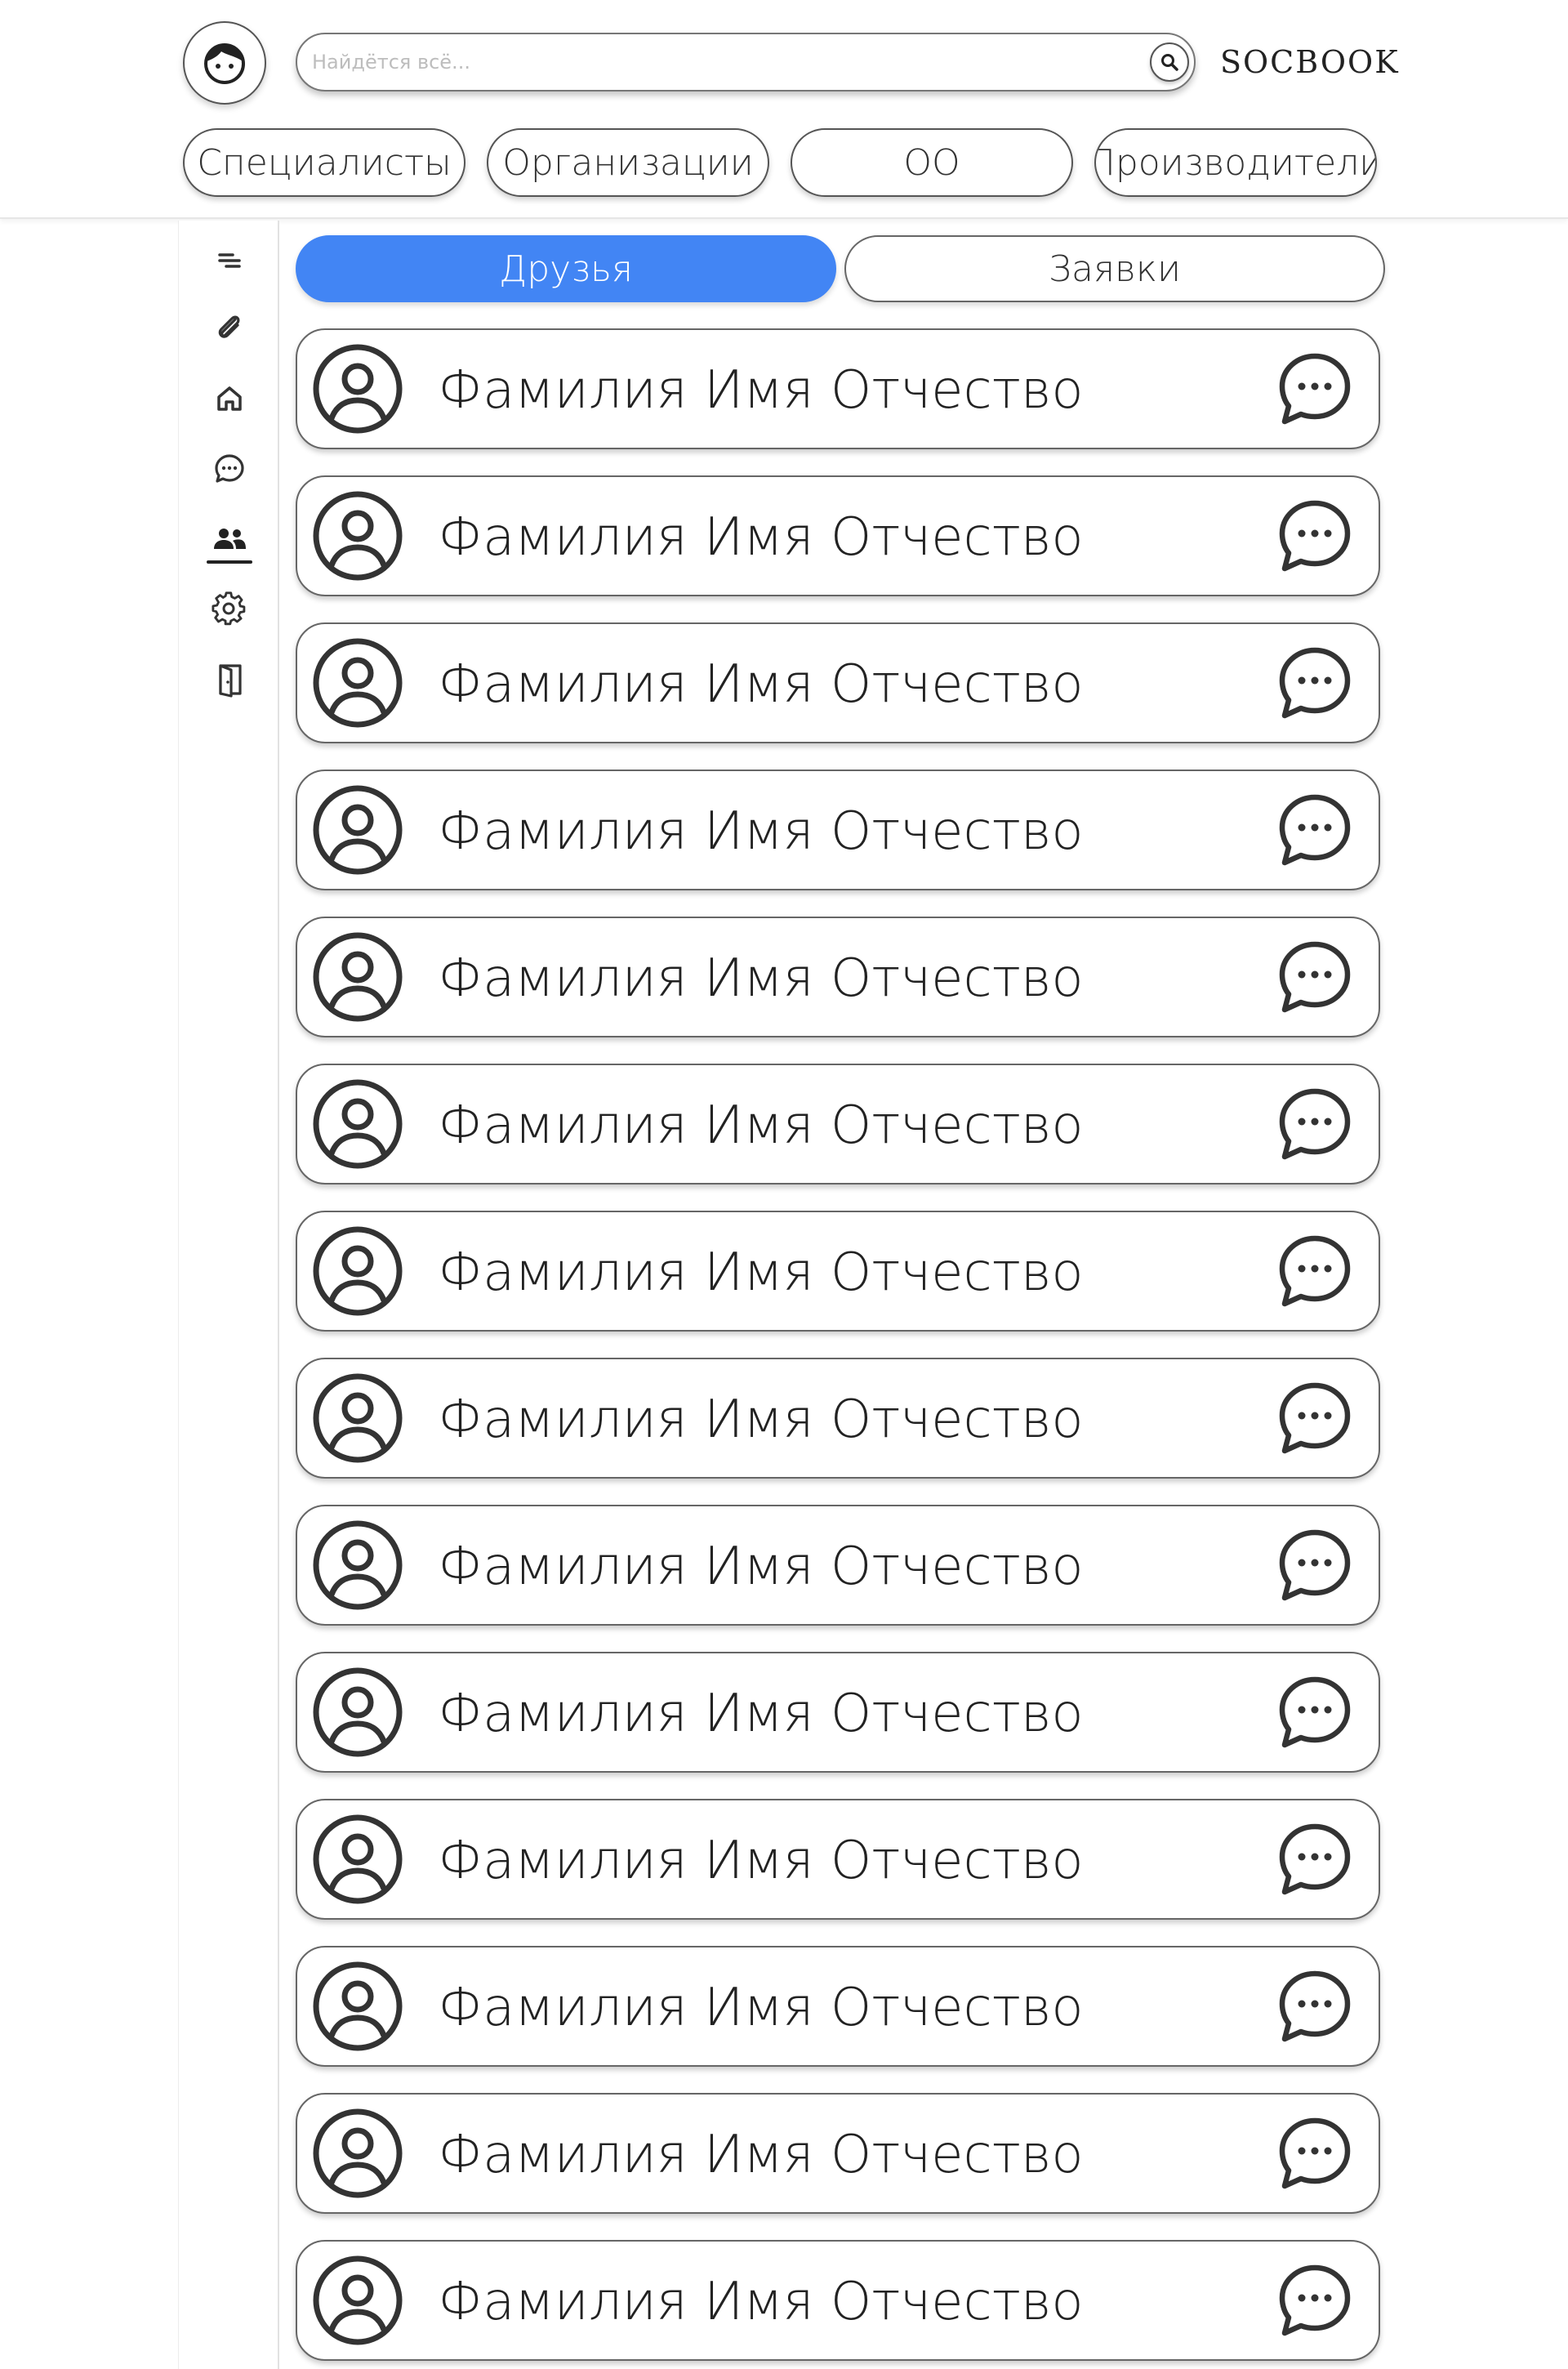  I want to click on logout-door-icon, so click(230, 681).